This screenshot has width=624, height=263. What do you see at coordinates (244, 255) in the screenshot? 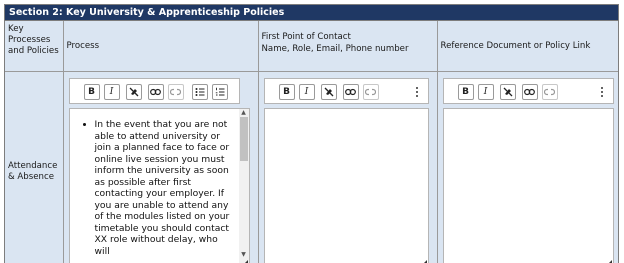
I see `scroll-down-icon: ▼` at bounding box center [244, 255].